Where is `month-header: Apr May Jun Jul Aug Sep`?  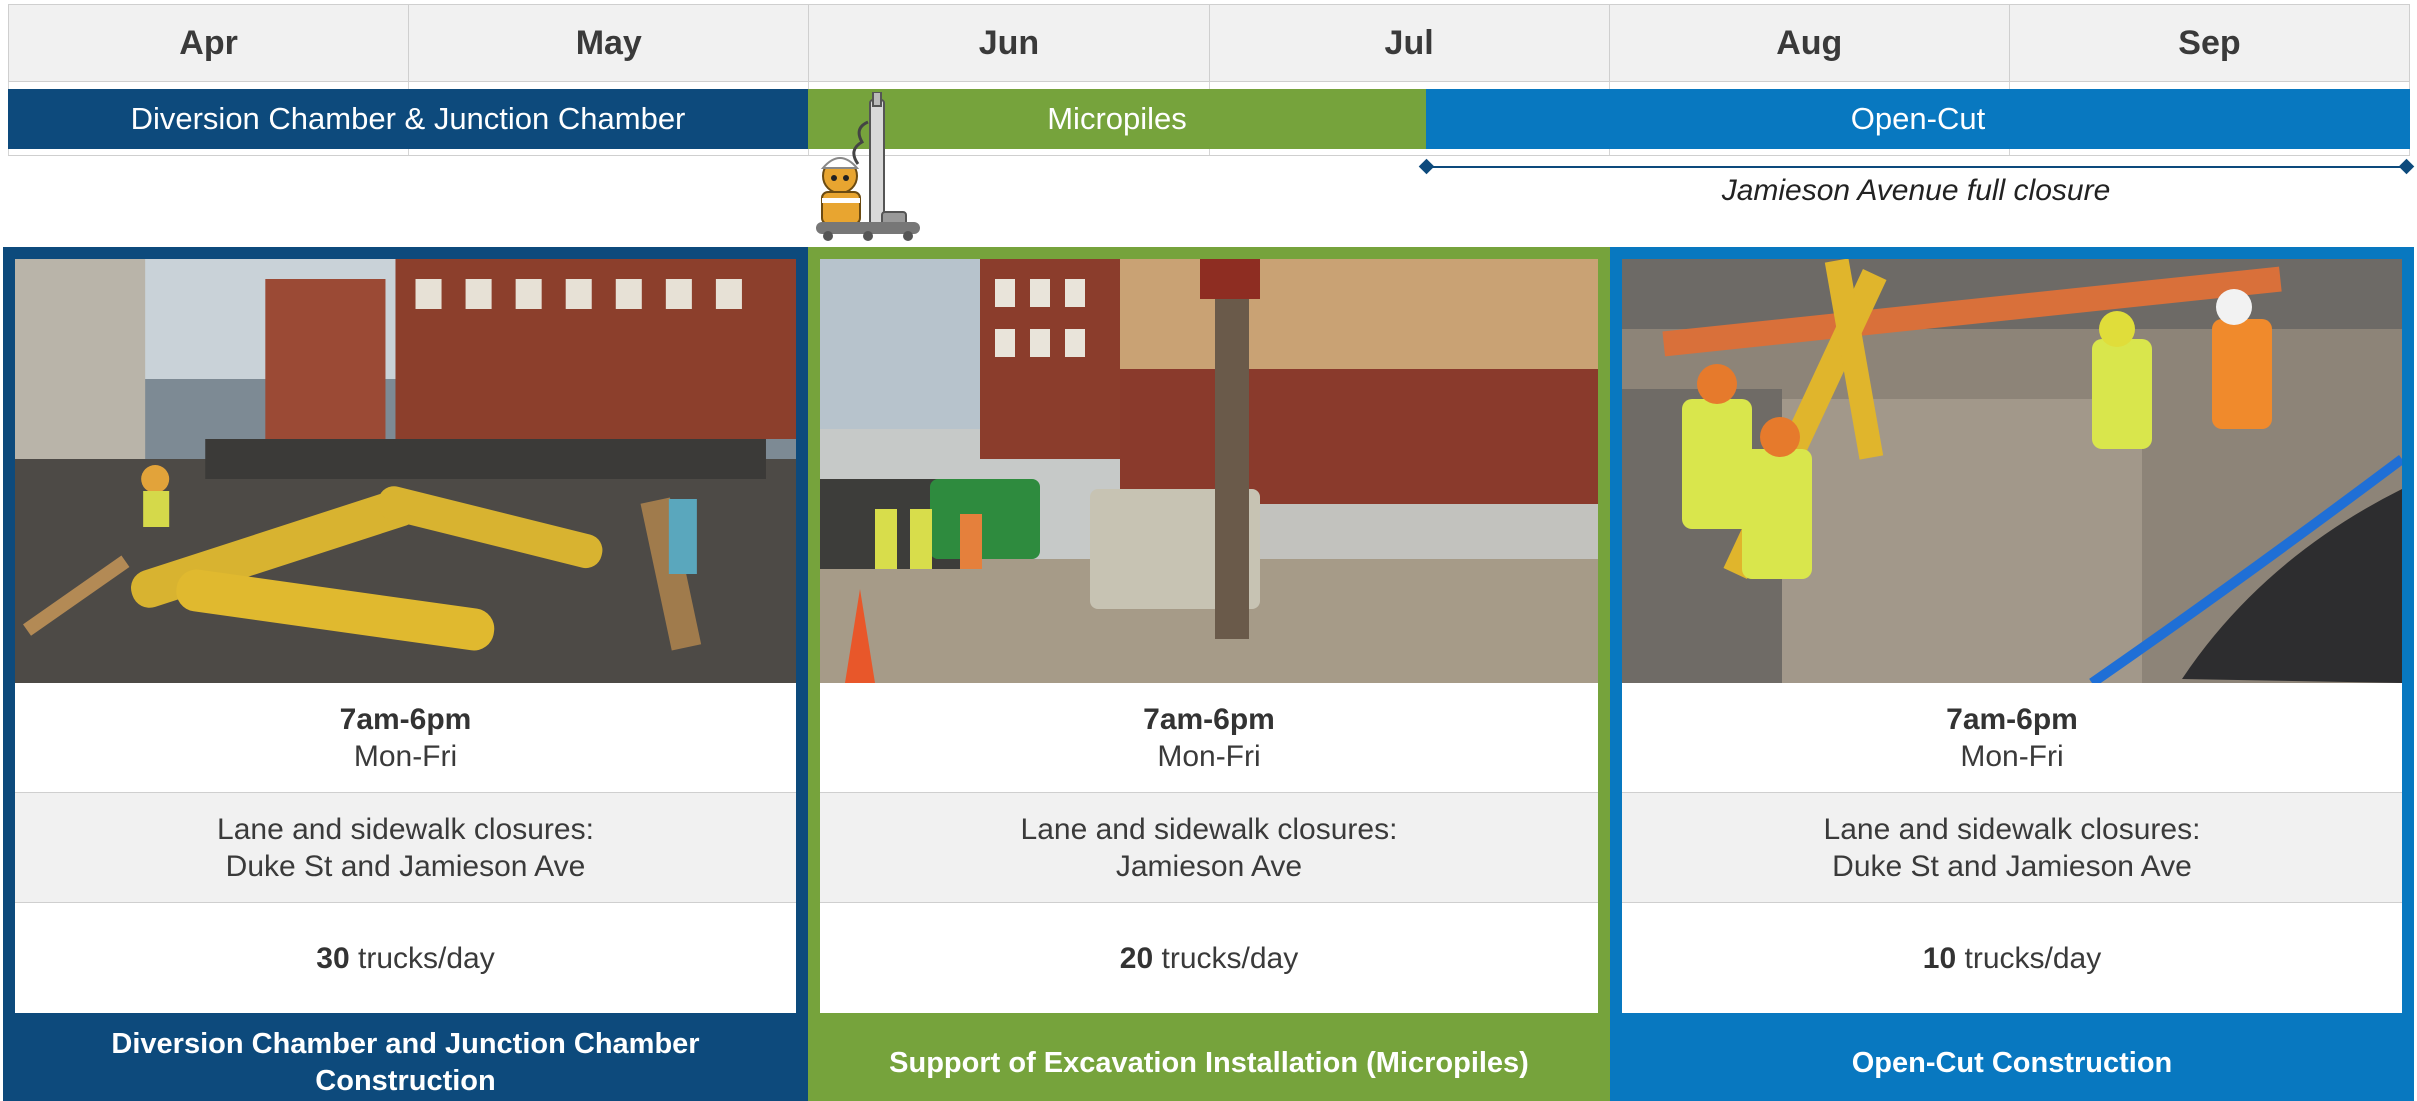
month-header: Apr May Jun Jul Aug Sep is located at coordinates (1209, 43).